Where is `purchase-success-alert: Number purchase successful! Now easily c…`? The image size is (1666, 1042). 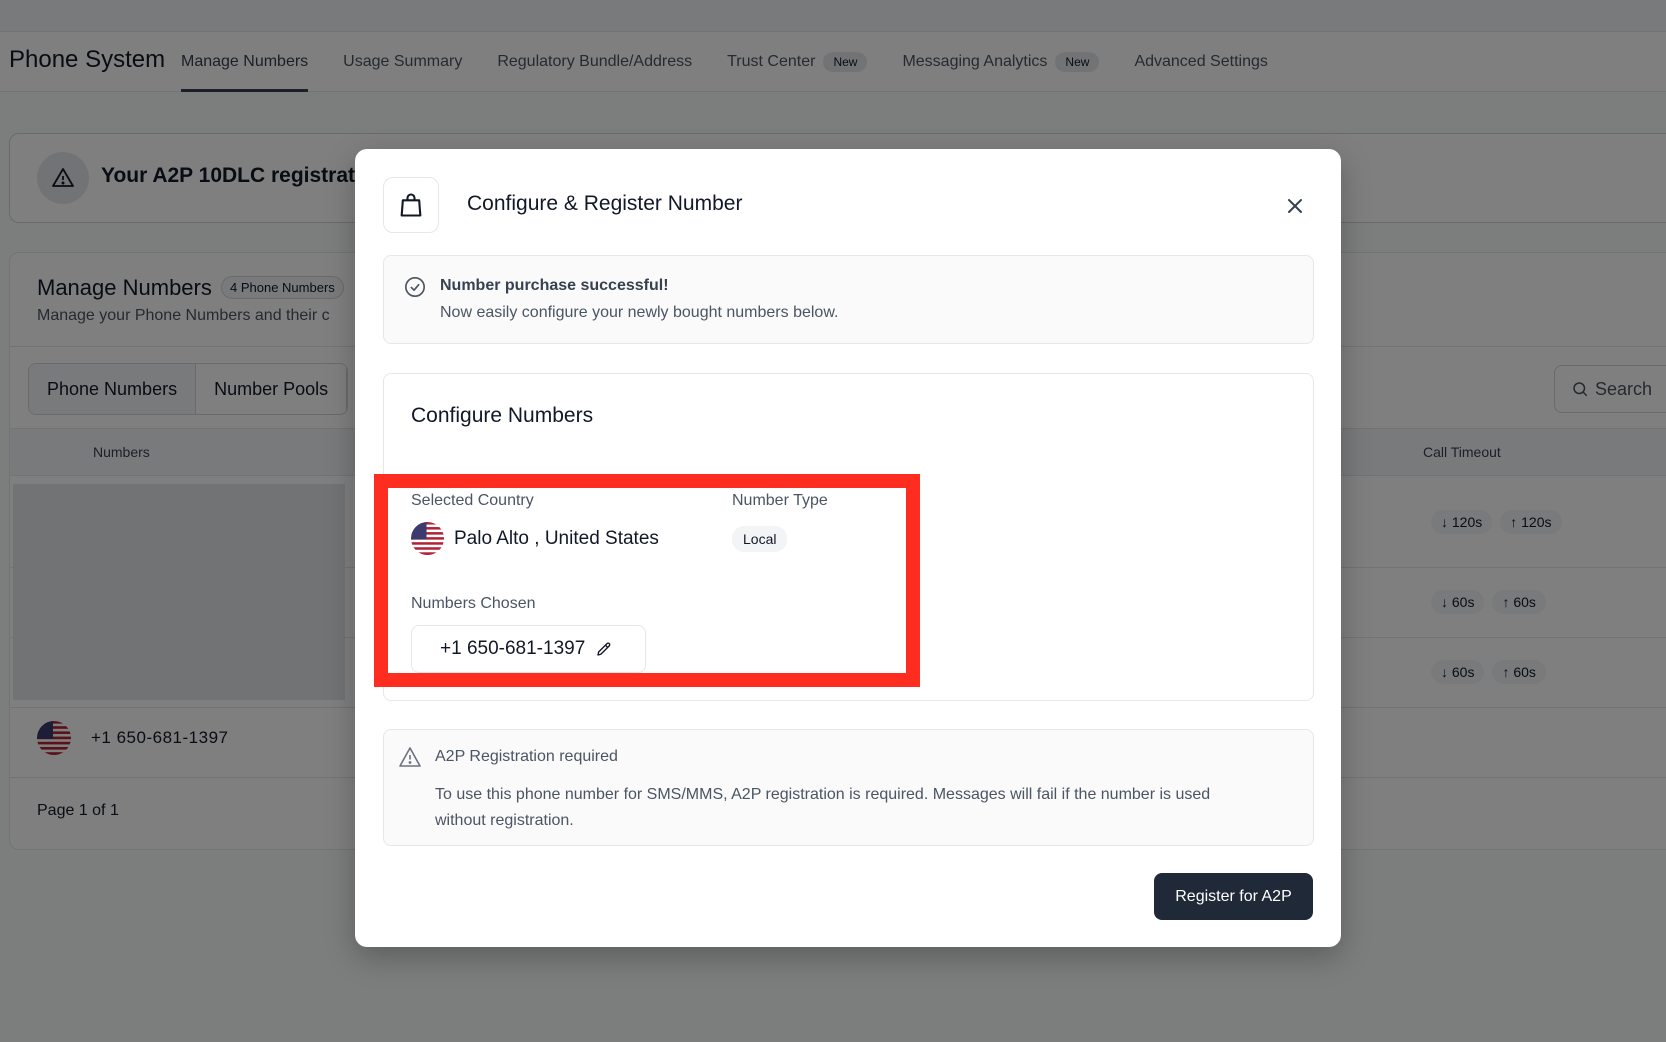
purchase-success-alert: Number purchase successful! Now easily c… is located at coordinates (848, 299).